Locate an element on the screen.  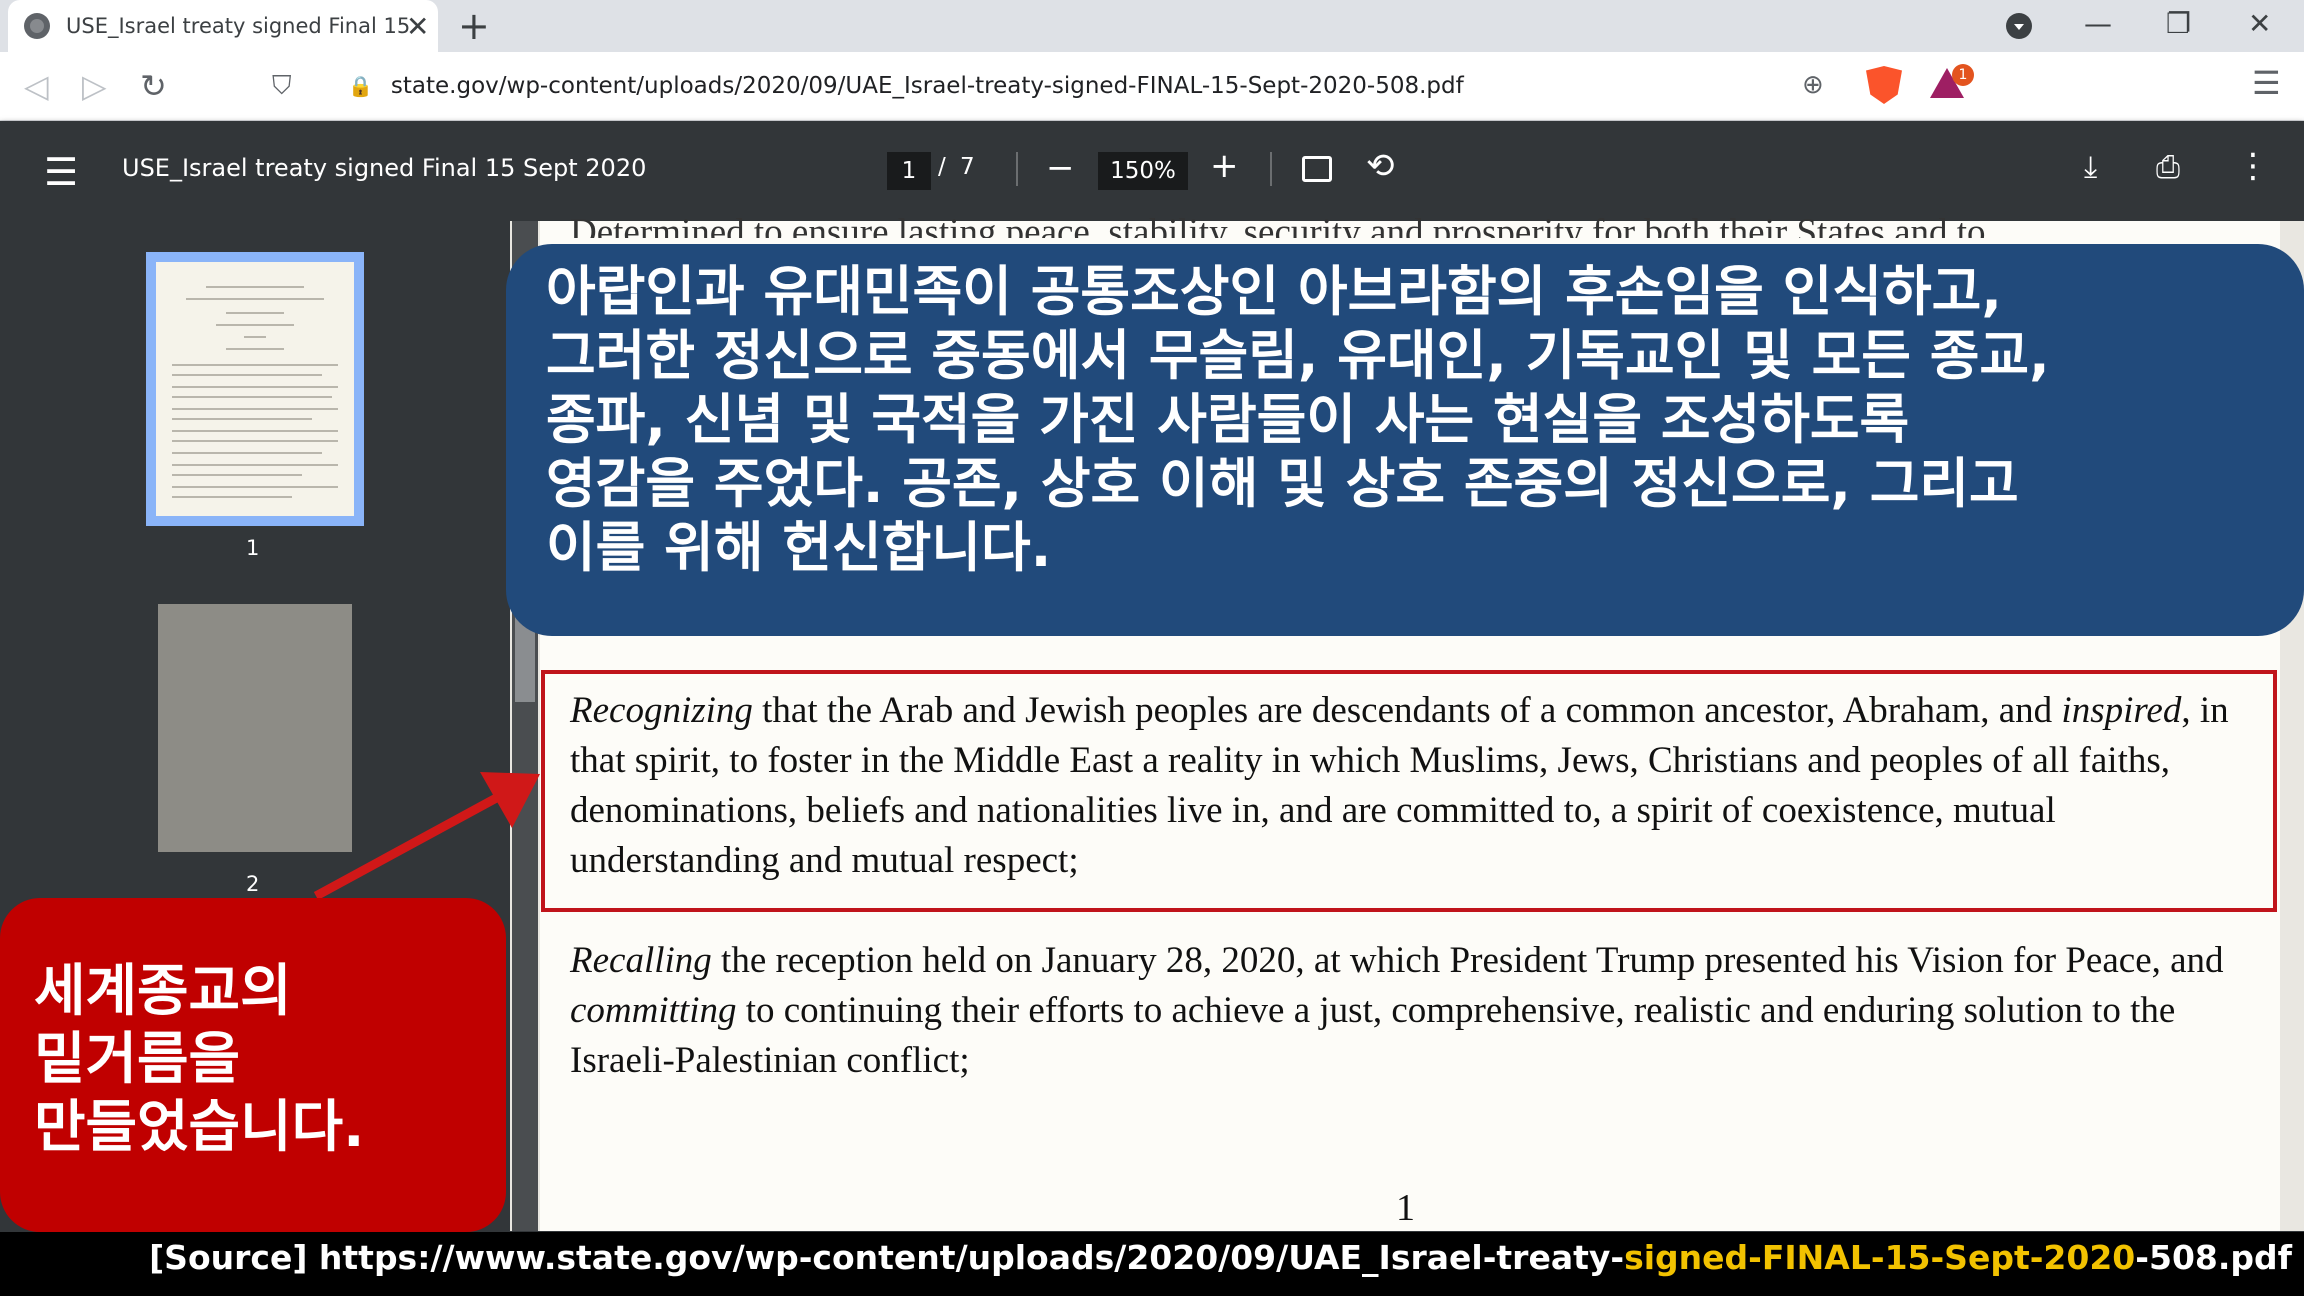
thumbnail-label: 1 is located at coordinates (253, 548).